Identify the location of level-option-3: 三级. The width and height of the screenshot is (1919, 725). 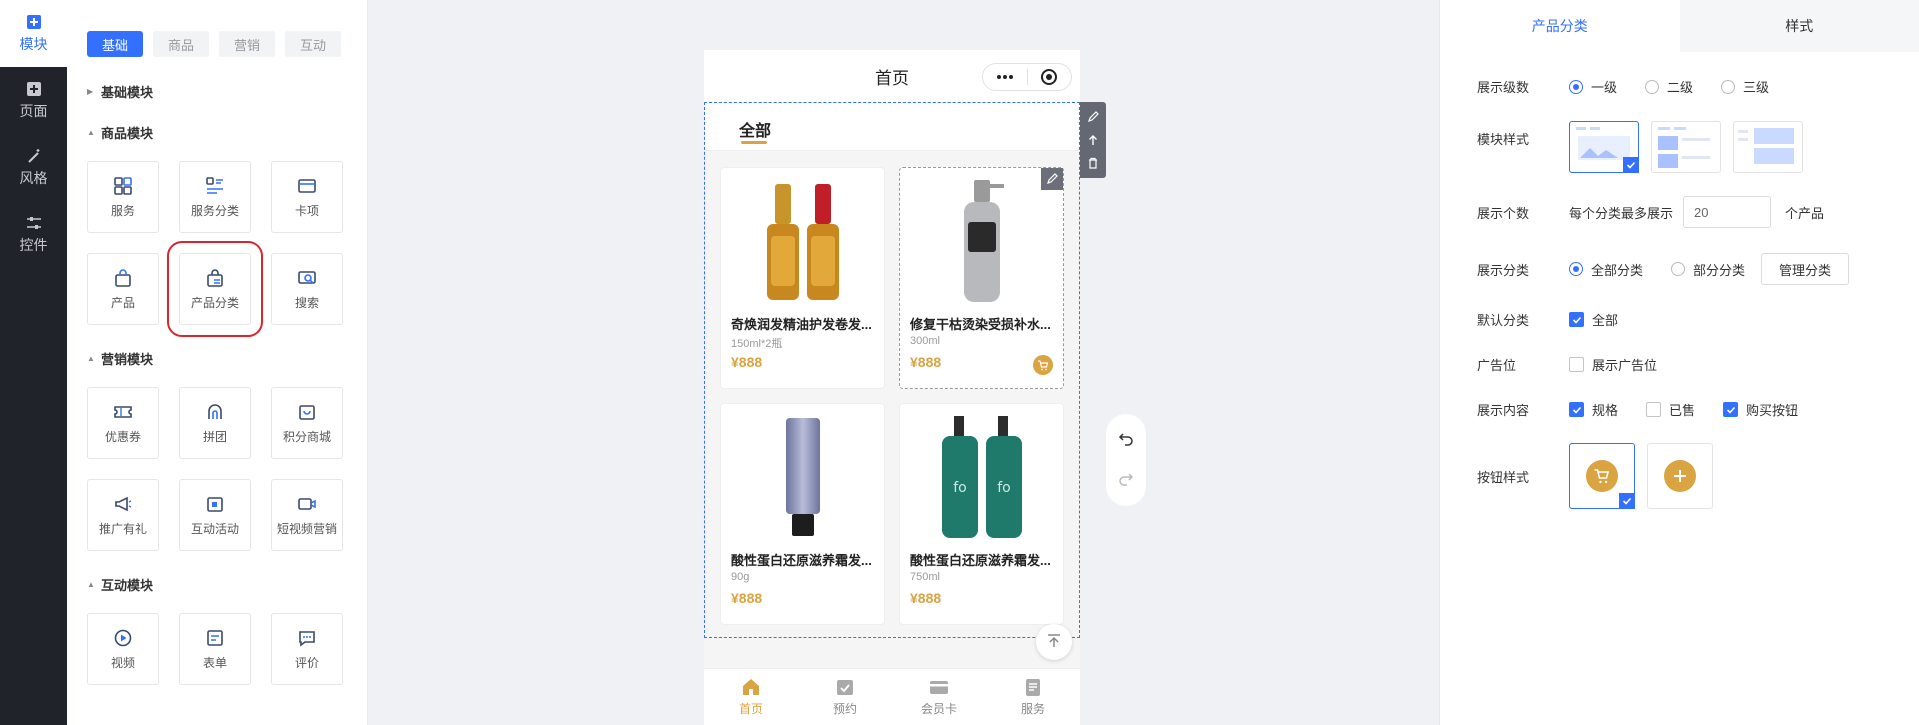
(1745, 86).